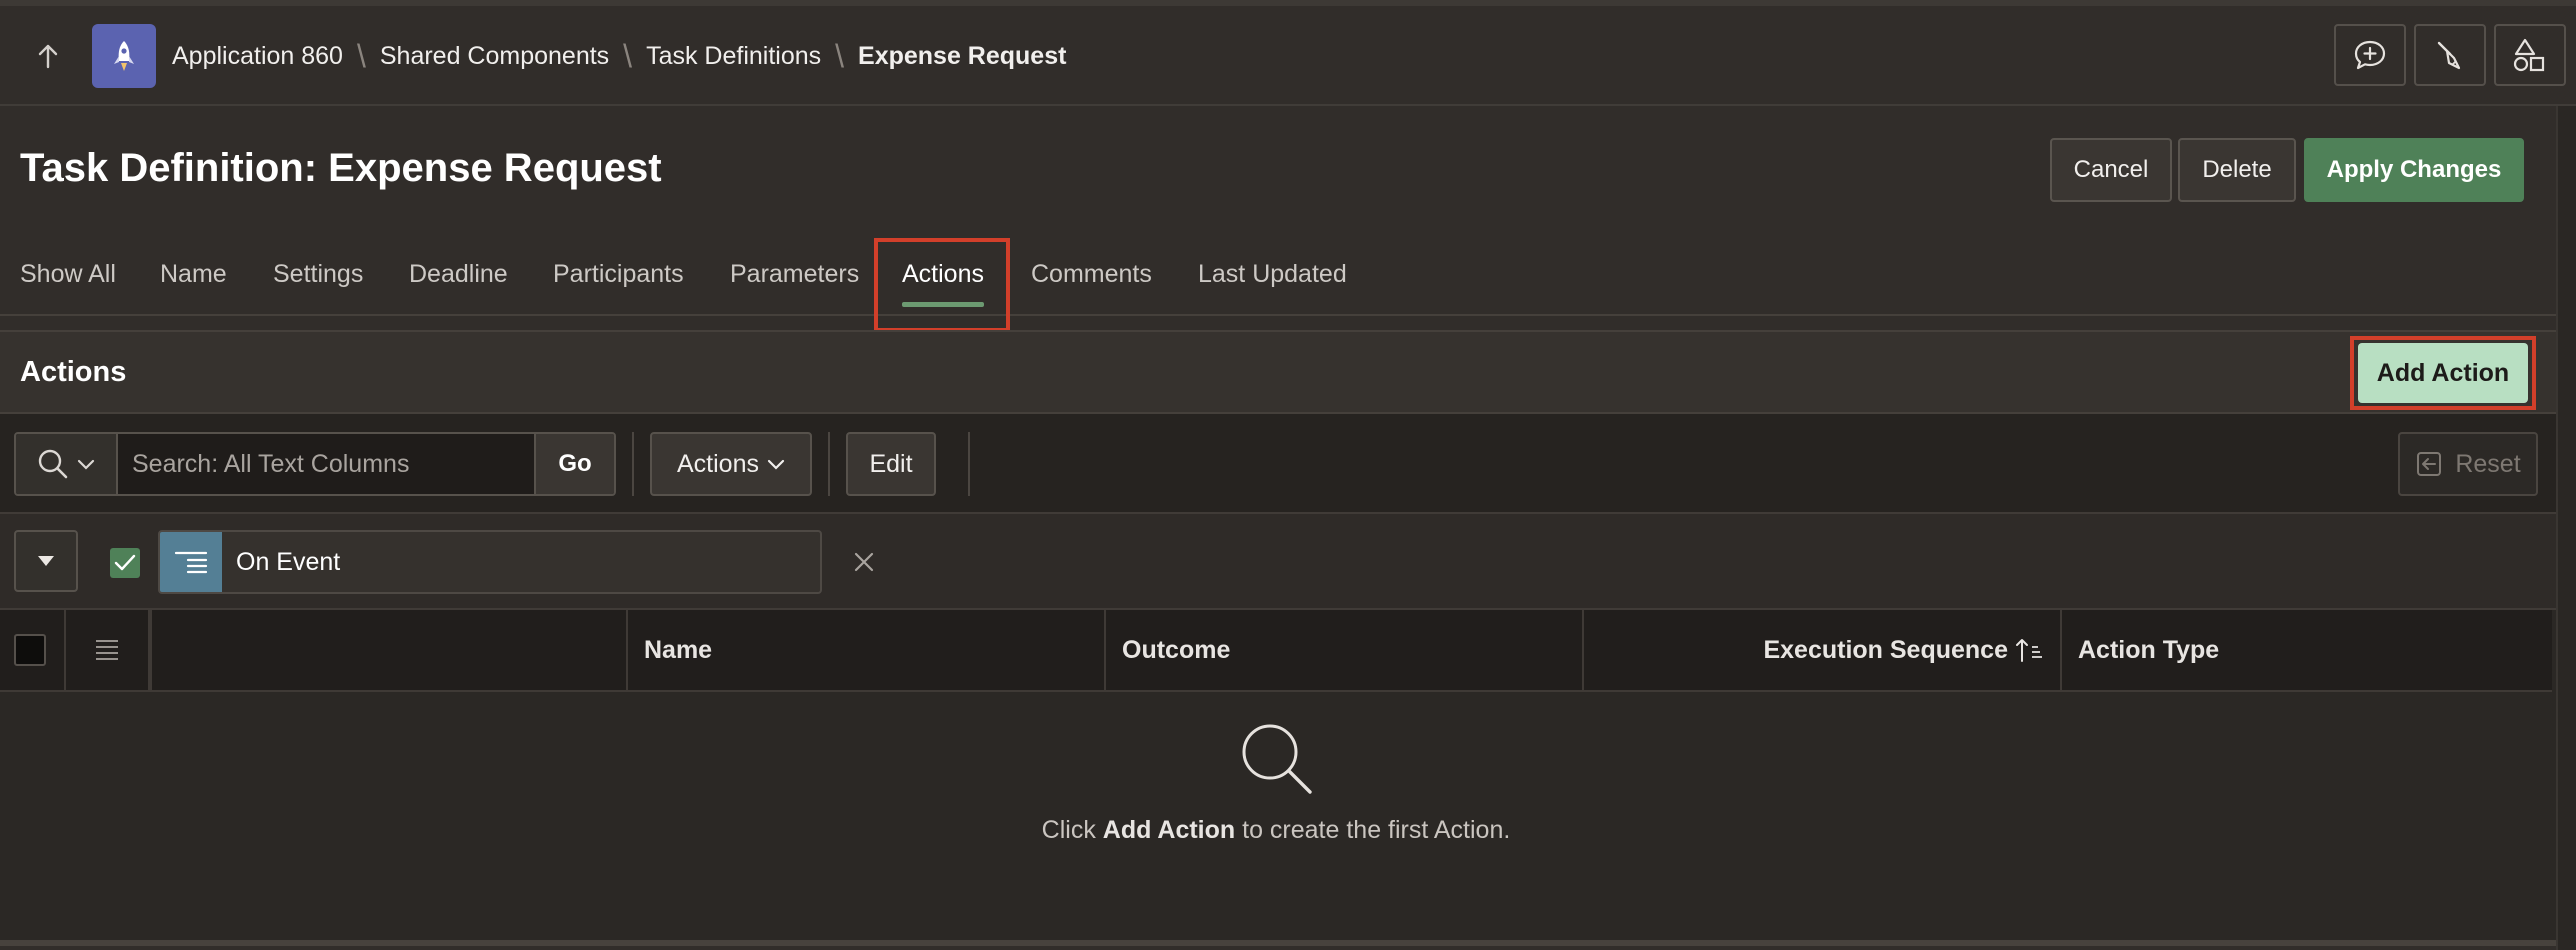  I want to click on add-comment-button, so click(2370, 55).